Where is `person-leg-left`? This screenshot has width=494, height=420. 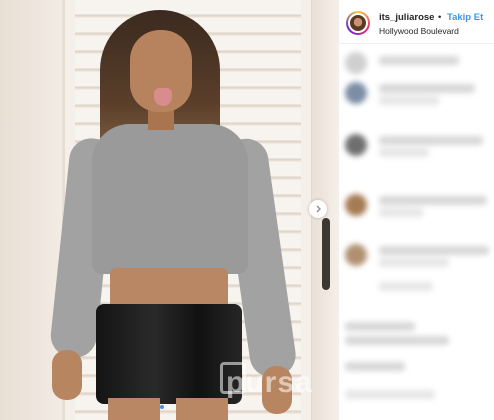
person-leg-left is located at coordinates (134, 409).